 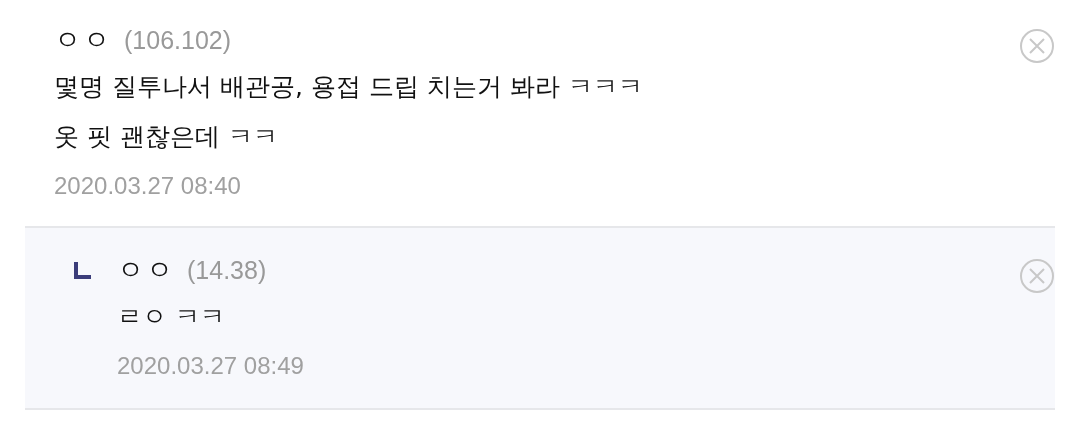 What do you see at coordinates (178, 40) in the screenshot?
I see `ip-address: (106.102)` at bounding box center [178, 40].